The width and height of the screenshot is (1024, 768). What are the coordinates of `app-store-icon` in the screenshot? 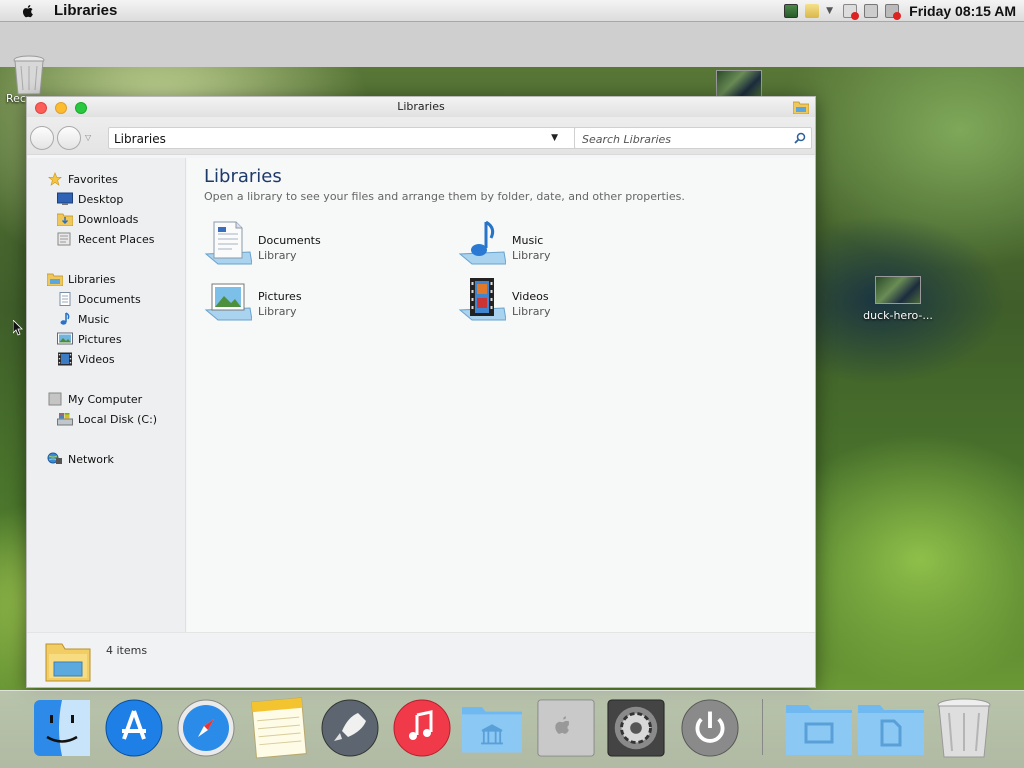 It's located at (134, 728).